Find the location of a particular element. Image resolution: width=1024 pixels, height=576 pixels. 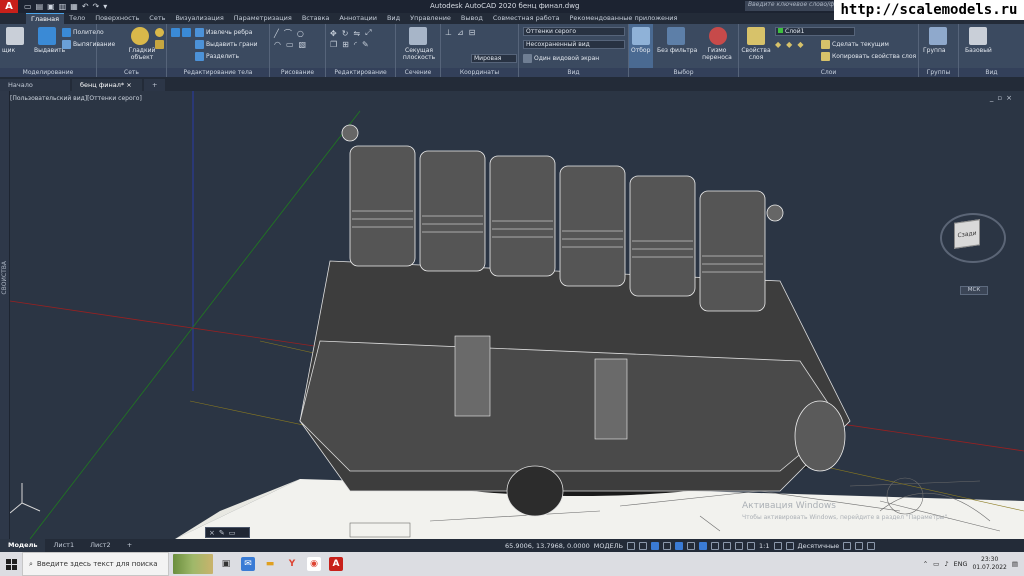

draw-tools-row2: ◠ ▭ ▧ is located at coordinates (291, 44).